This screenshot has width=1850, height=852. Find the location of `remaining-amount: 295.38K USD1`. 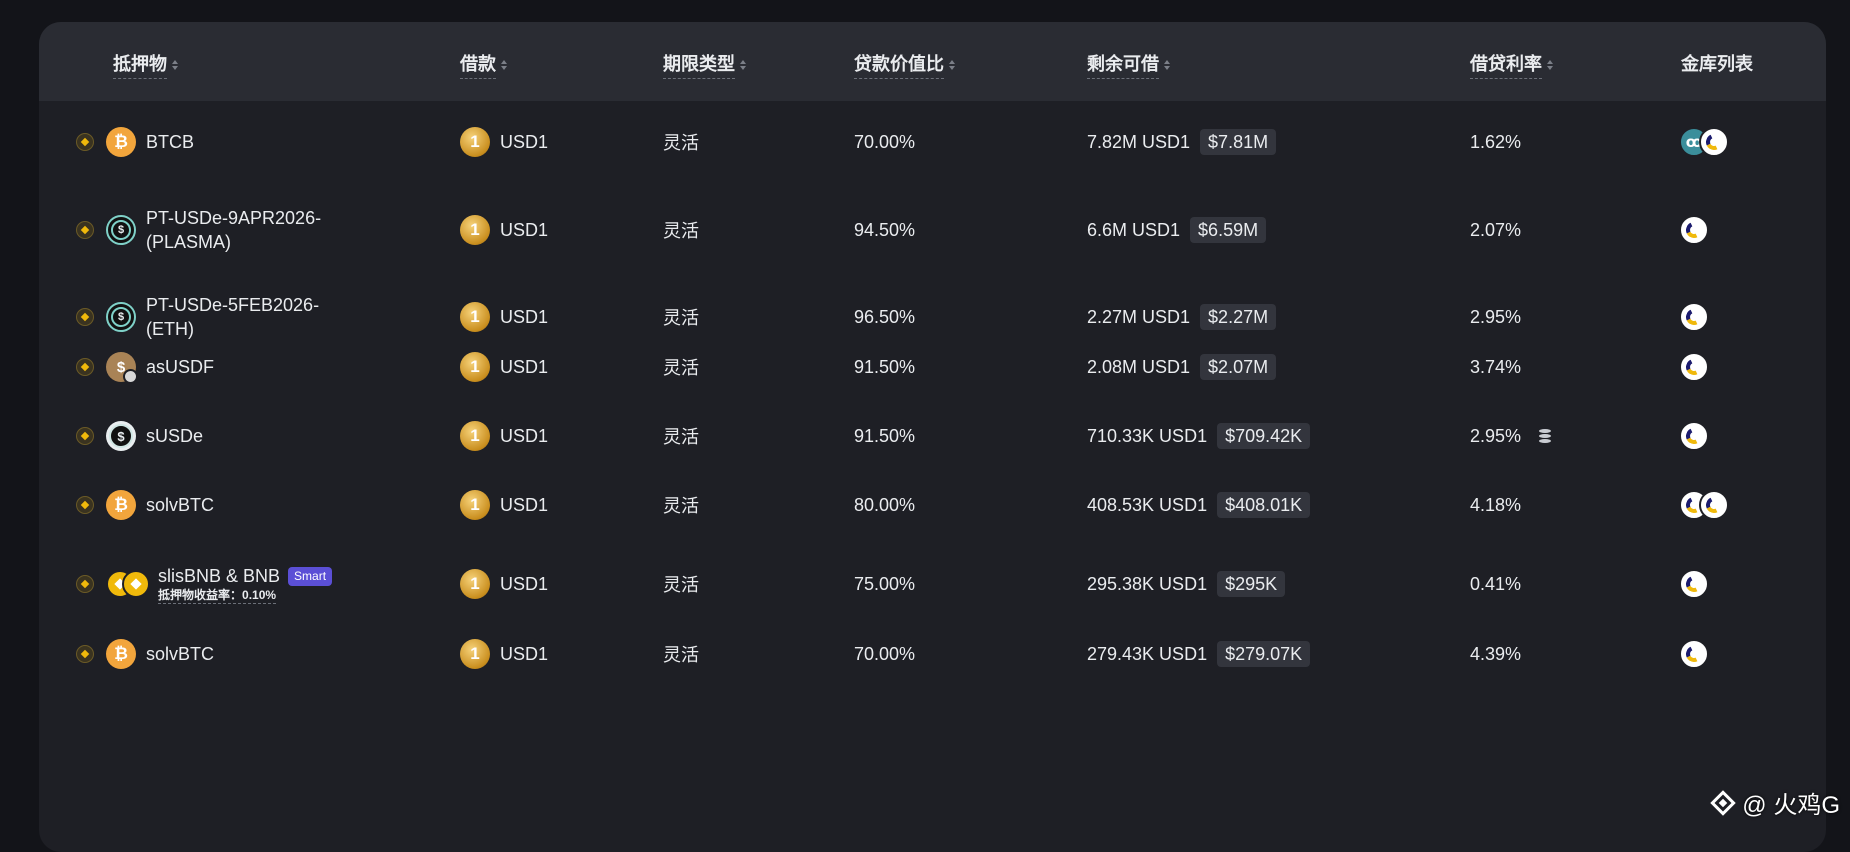

remaining-amount: 295.38K USD1 is located at coordinates (1147, 584).